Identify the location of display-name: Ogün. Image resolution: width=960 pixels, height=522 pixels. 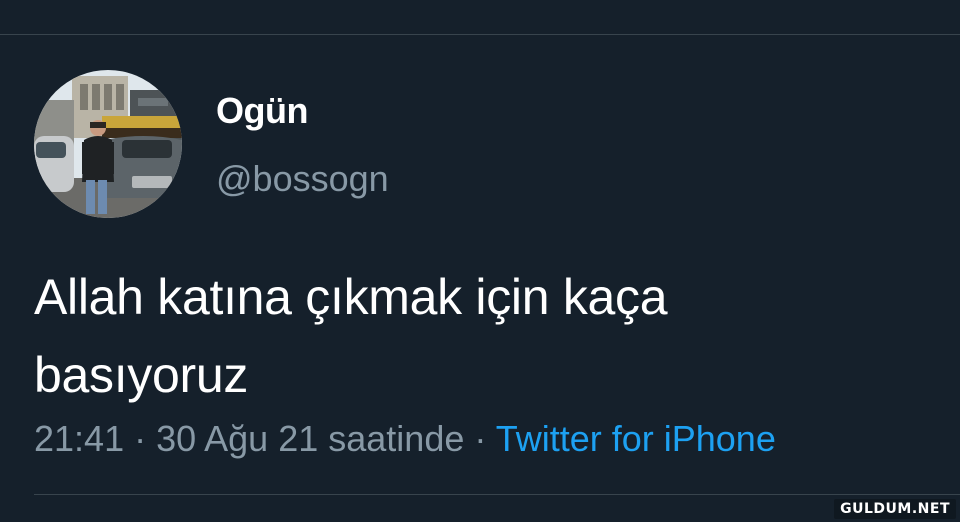
(262, 111).